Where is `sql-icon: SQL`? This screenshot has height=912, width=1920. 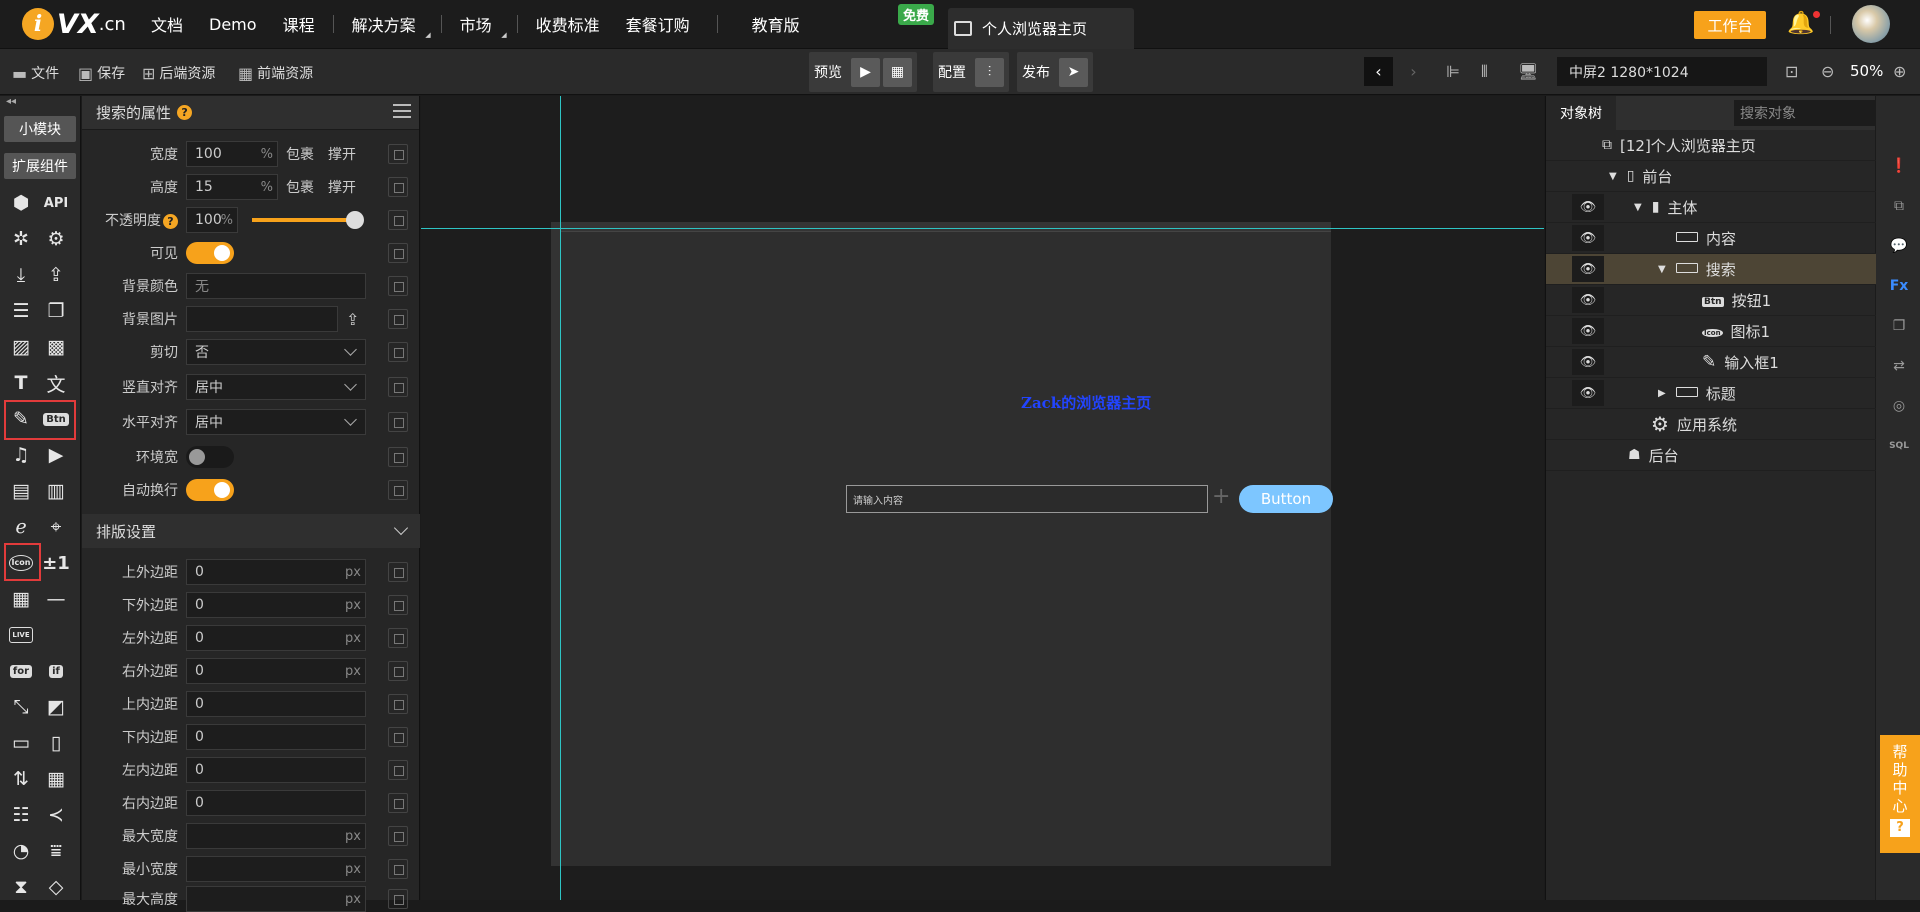 sql-icon: SQL is located at coordinates (1899, 446).